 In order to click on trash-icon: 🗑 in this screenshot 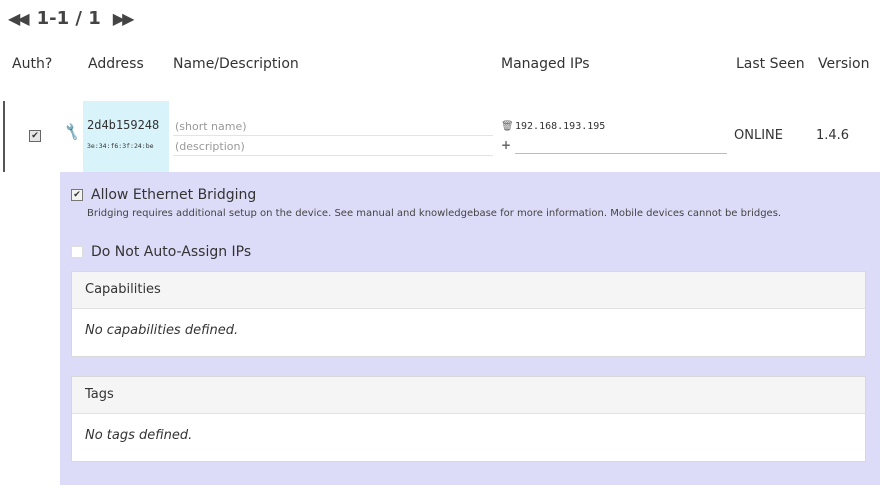, I will do `click(507, 126)`.